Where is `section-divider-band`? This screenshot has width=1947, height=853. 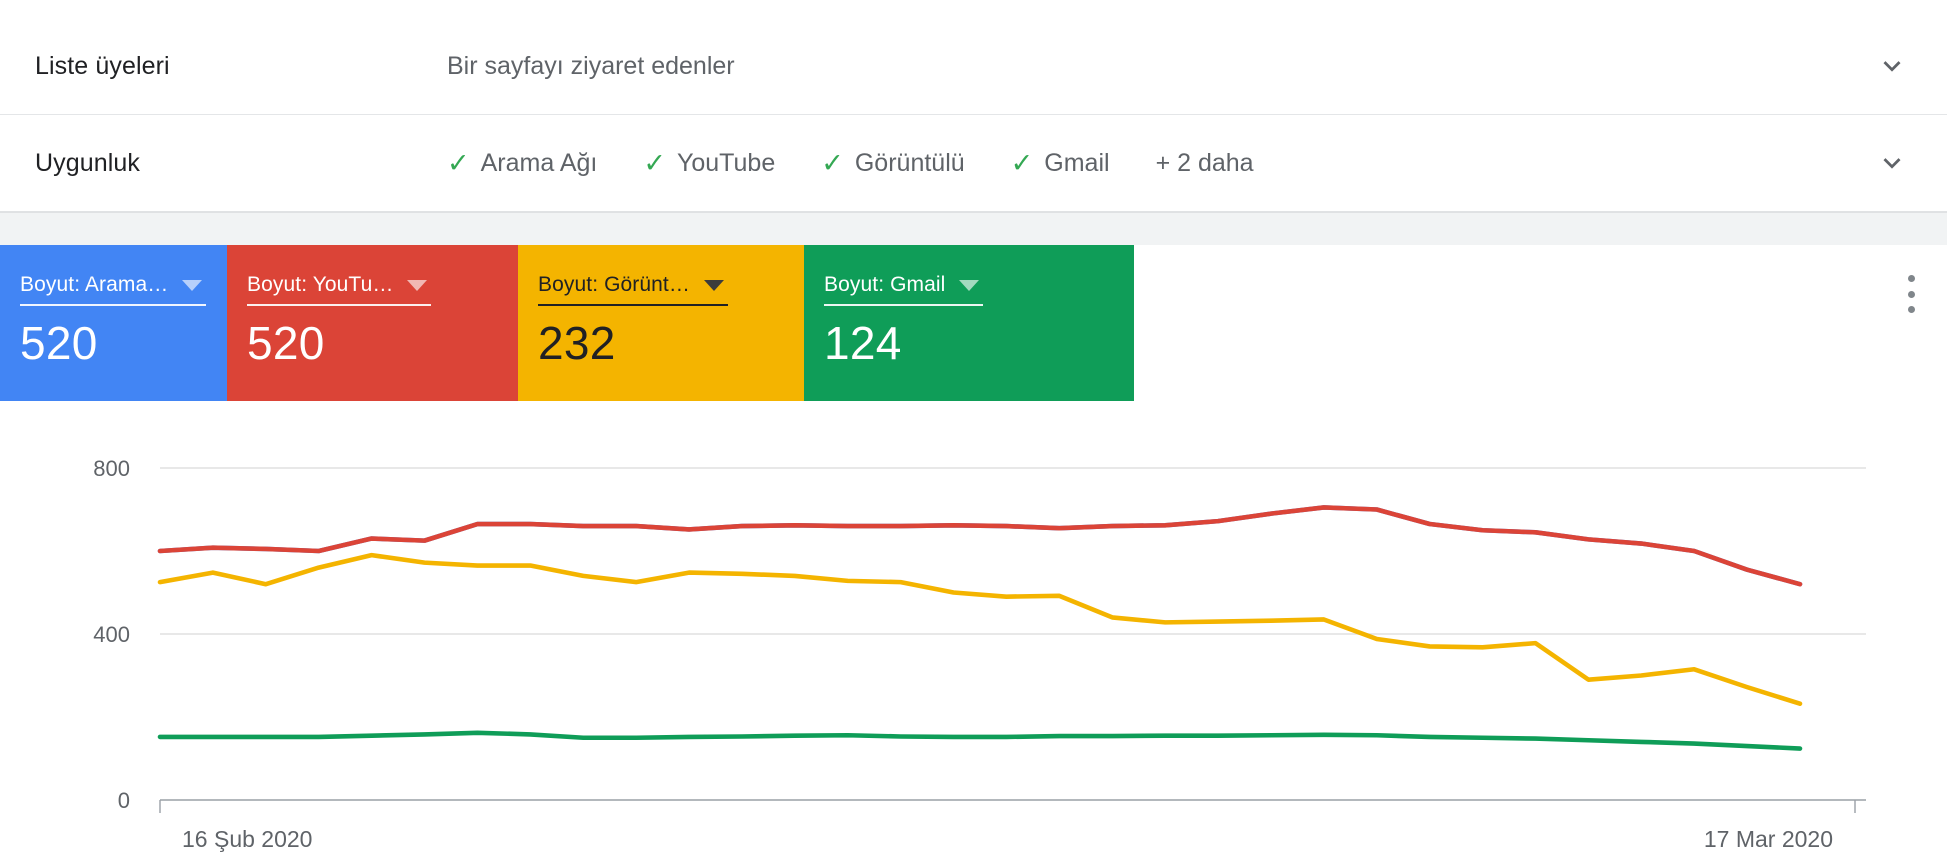 section-divider-band is located at coordinates (973, 228).